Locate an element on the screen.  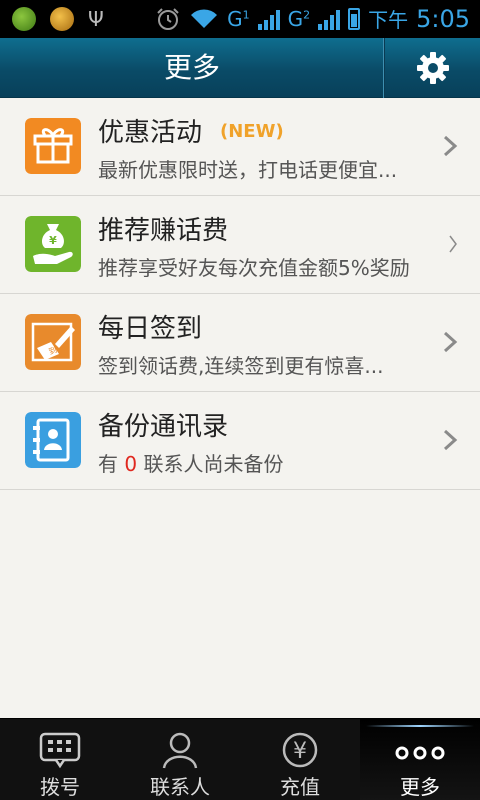
status-bar: Ψ G1 G2 下午 5:05 is located at coordinates (240, 19).